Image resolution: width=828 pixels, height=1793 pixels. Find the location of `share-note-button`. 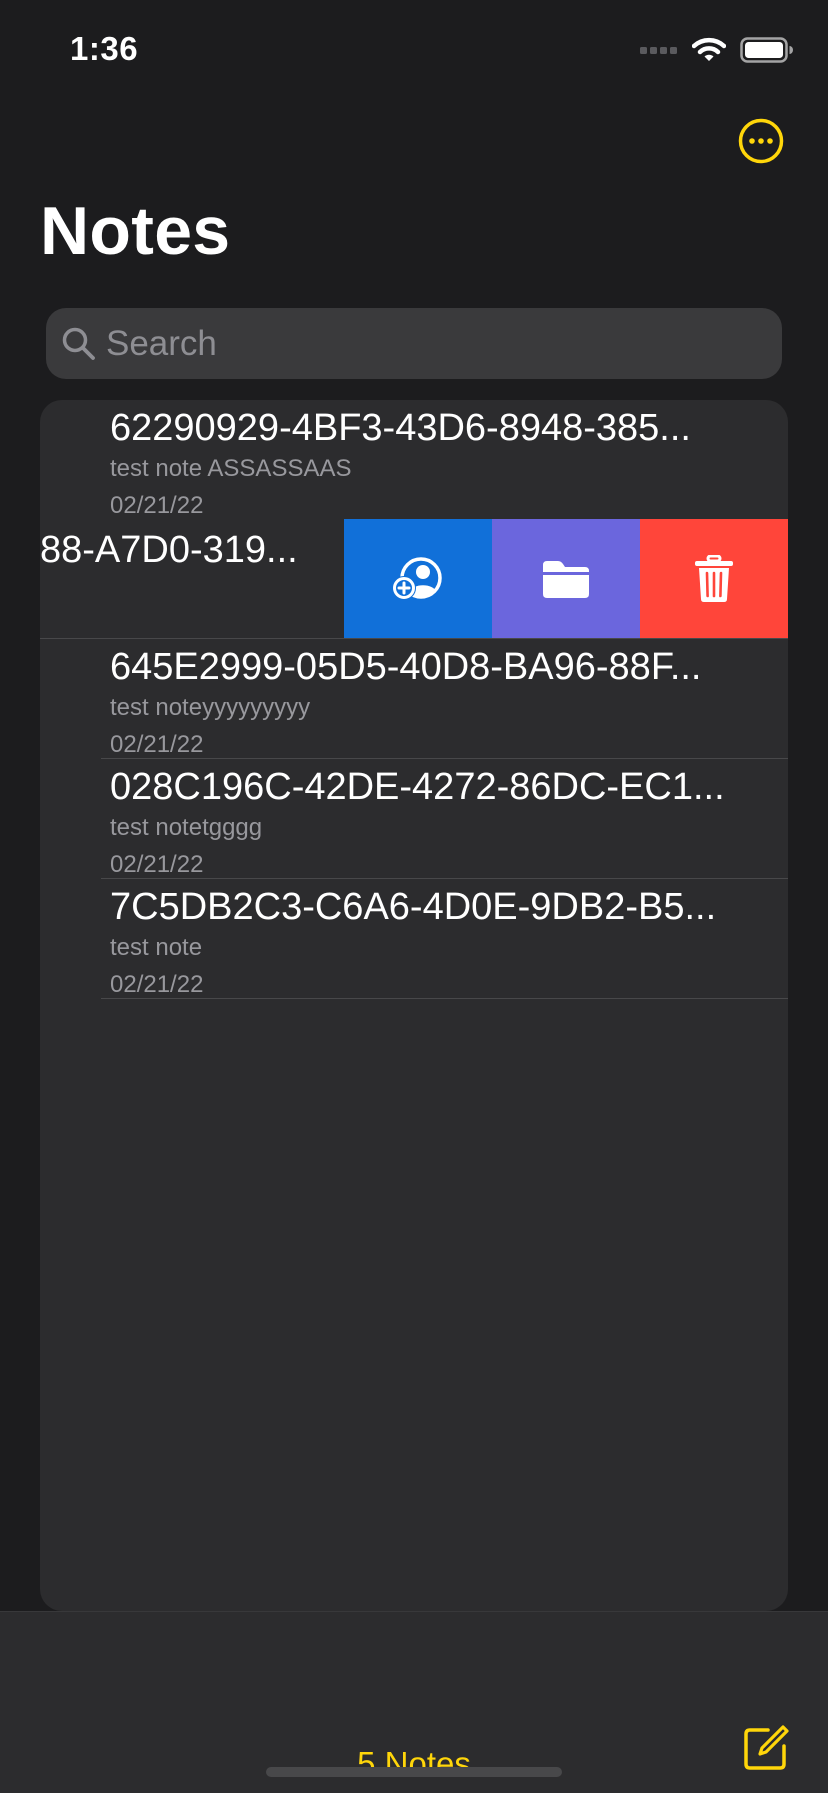

share-note-button is located at coordinates (418, 578).